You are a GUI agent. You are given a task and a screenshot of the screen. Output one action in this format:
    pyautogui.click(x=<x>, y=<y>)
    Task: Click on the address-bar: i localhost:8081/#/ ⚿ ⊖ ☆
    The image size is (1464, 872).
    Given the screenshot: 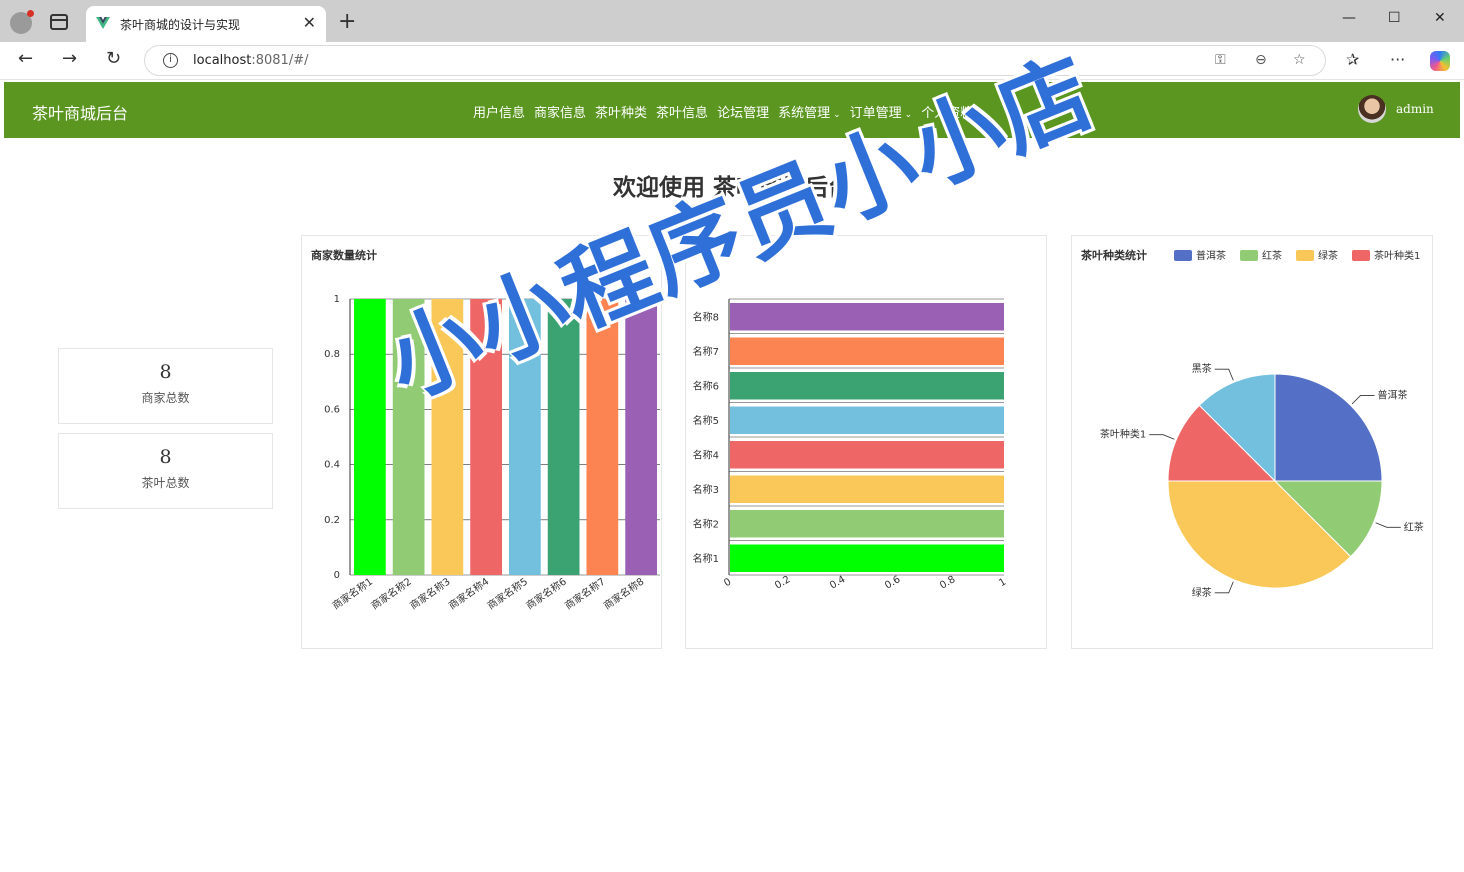 What is the action you would take?
    pyautogui.click(x=735, y=60)
    